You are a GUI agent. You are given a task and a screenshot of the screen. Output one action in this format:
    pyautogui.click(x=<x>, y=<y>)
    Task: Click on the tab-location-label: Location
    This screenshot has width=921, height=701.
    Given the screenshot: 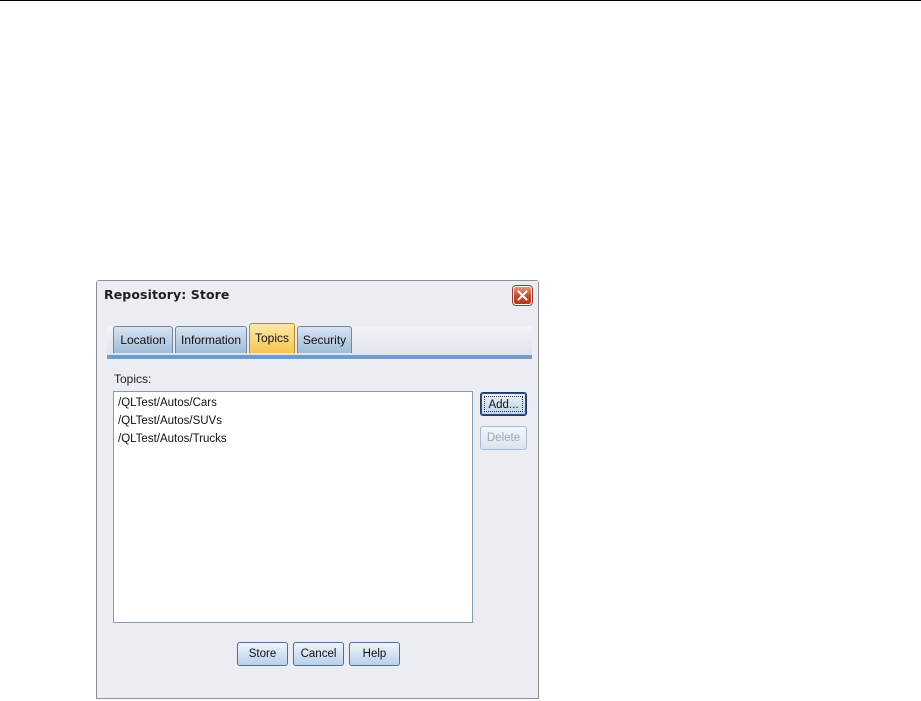 What is the action you would take?
    pyautogui.click(x=143, y=340)
    